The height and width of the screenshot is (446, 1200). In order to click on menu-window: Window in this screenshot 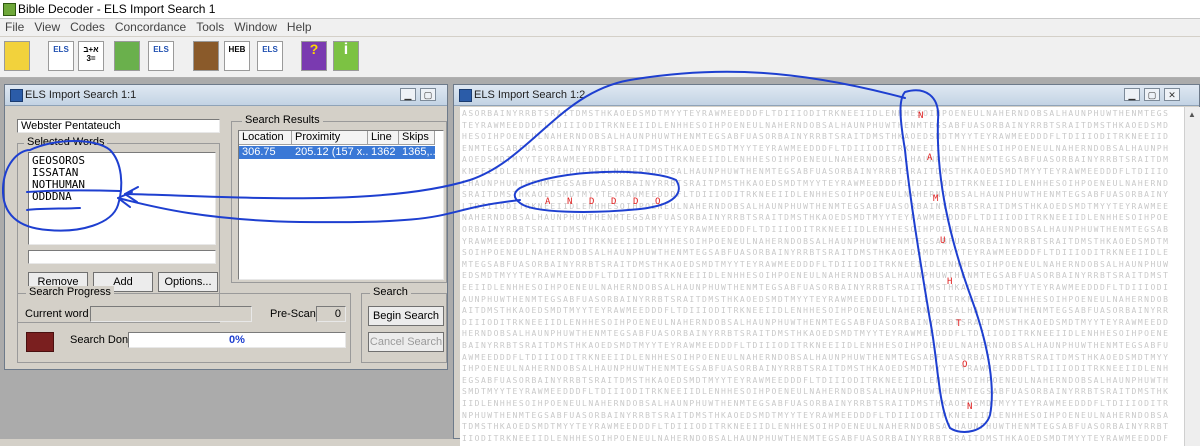, I will do `click(255, 26)`.